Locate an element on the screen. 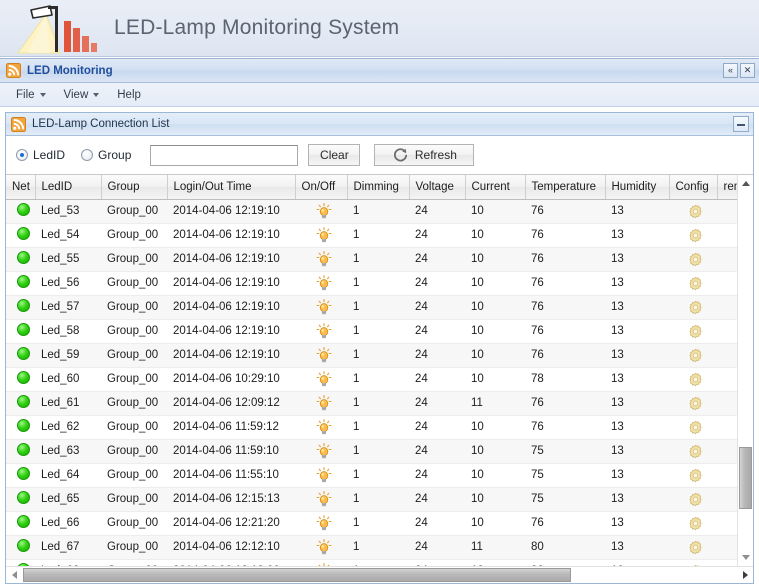  menu-file: File is located at coordinates (31, 95).